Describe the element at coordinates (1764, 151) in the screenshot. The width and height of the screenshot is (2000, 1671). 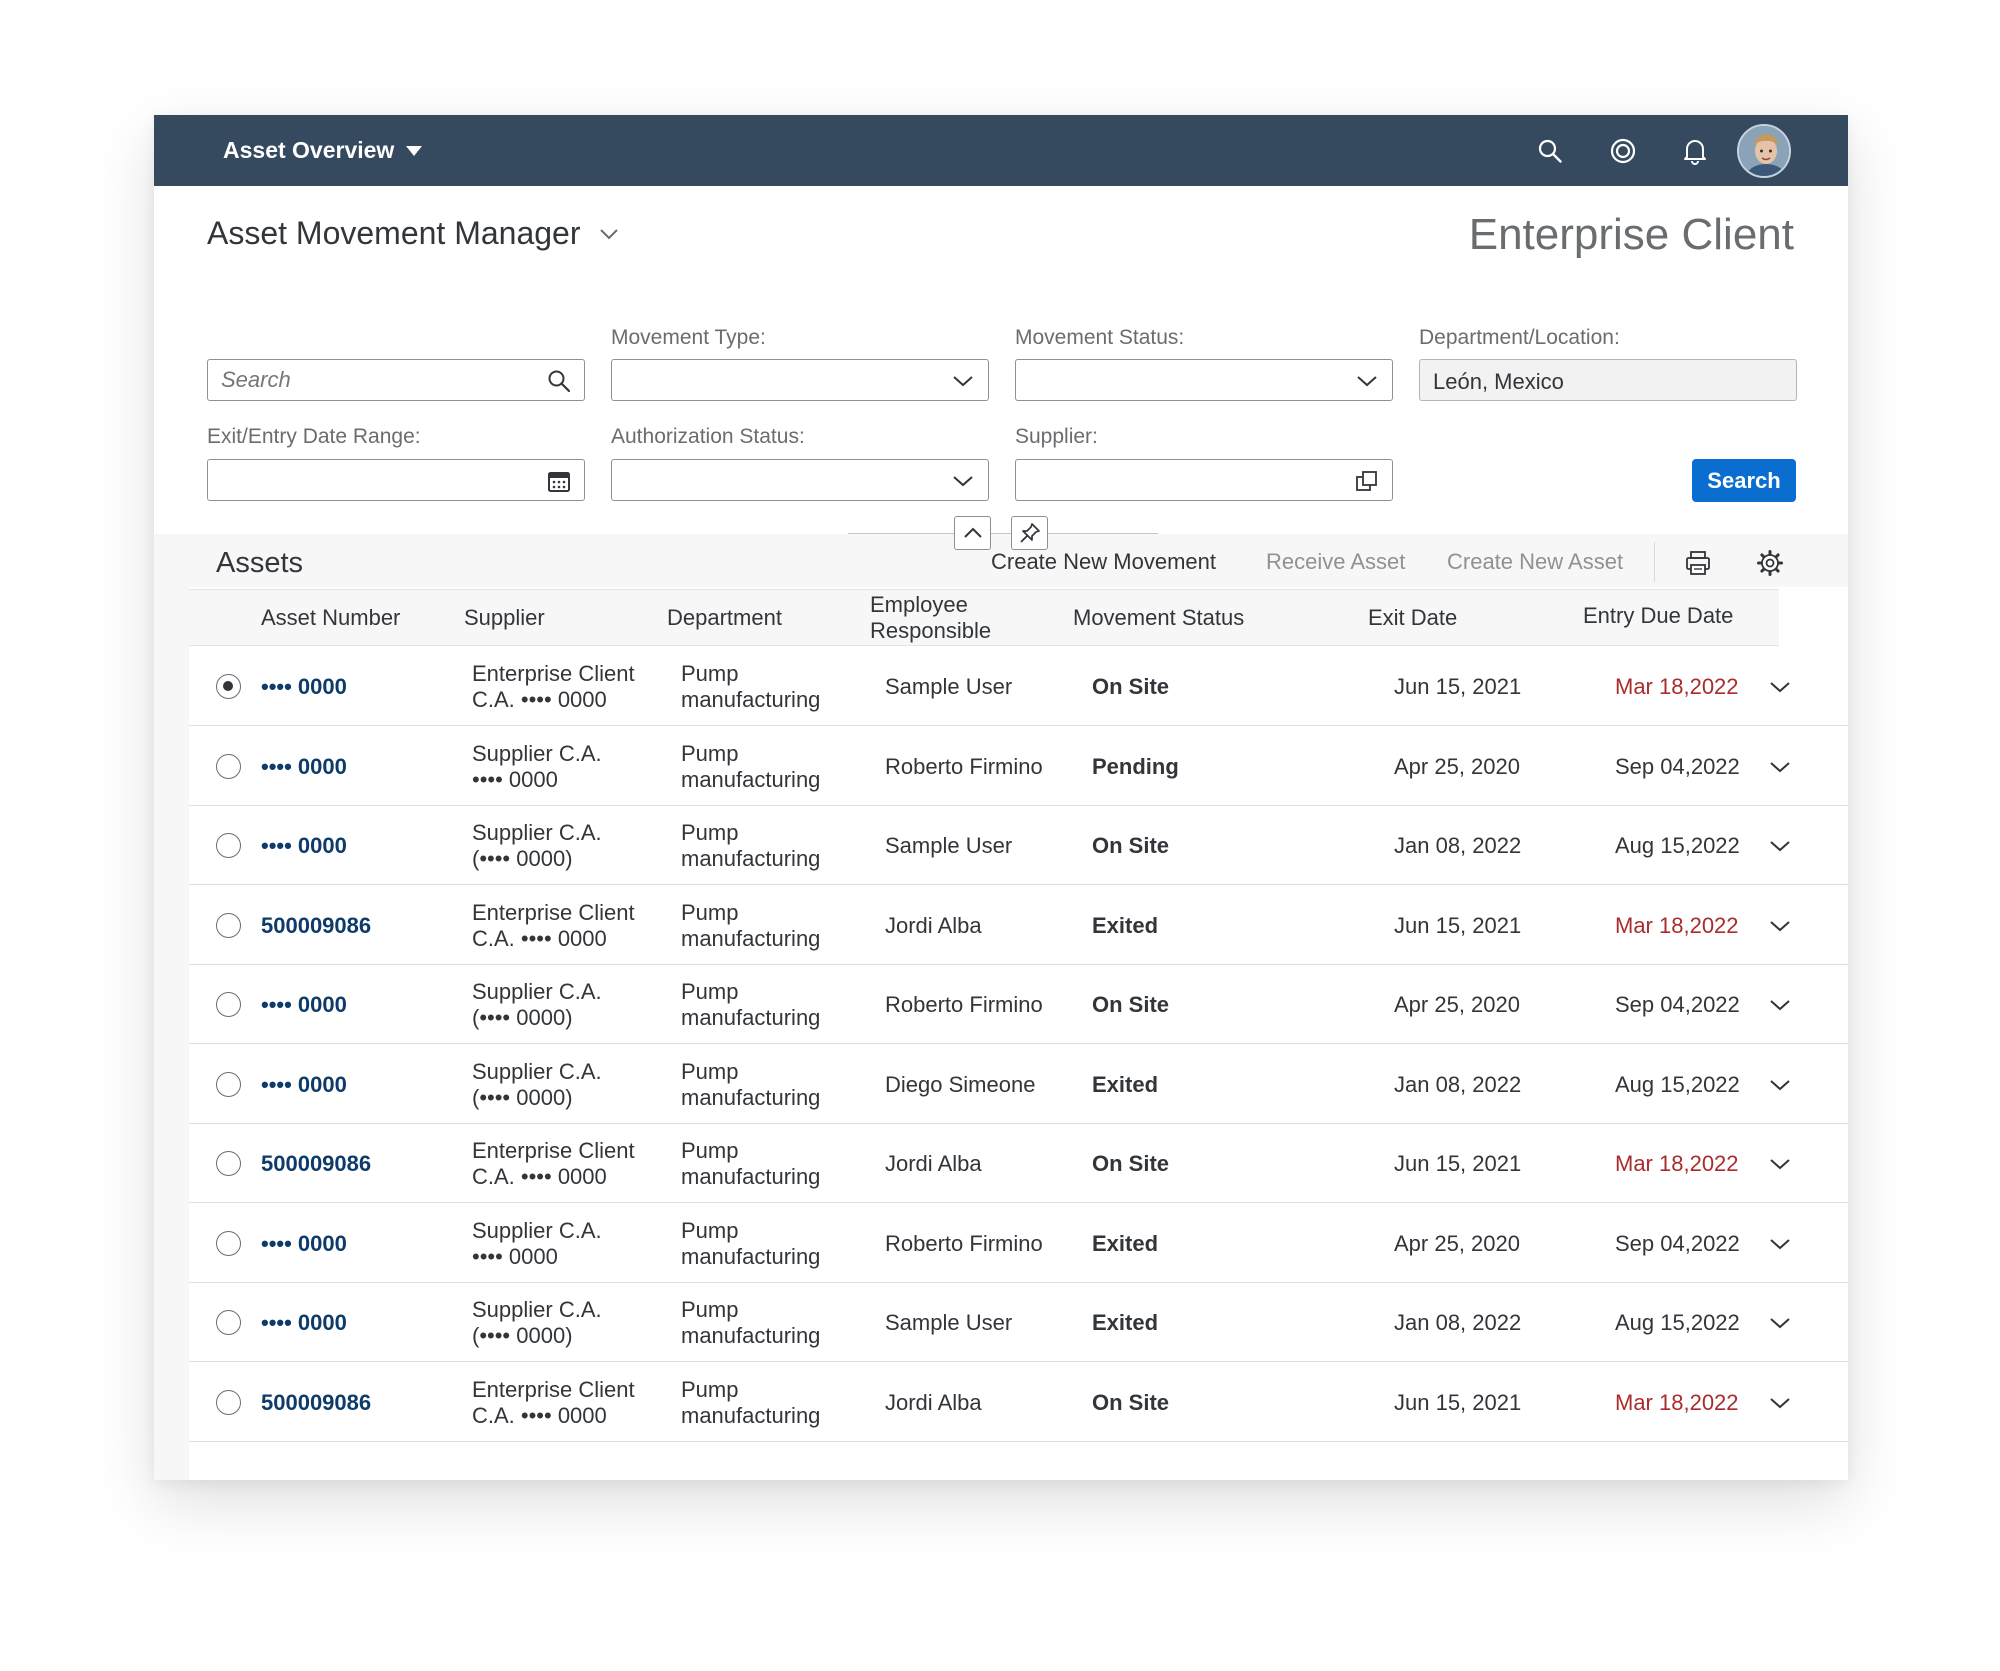
I see `user-avatar` at that location.